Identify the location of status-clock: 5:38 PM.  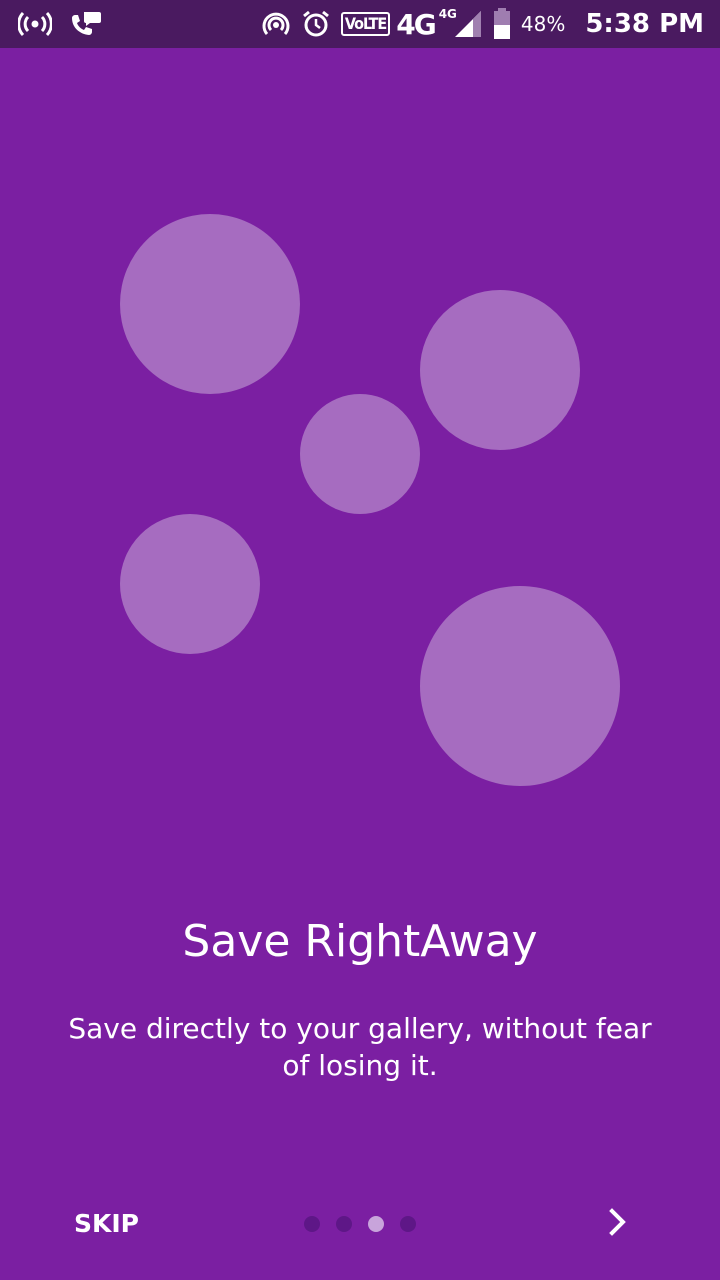
(644, 24).